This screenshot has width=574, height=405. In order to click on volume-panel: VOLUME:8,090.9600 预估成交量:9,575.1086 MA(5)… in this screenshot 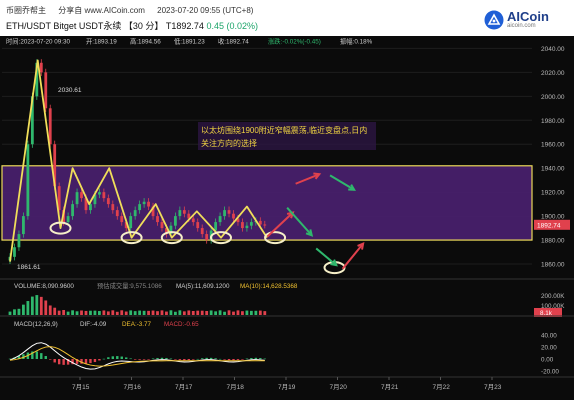, I will do `click(286, 299)`.